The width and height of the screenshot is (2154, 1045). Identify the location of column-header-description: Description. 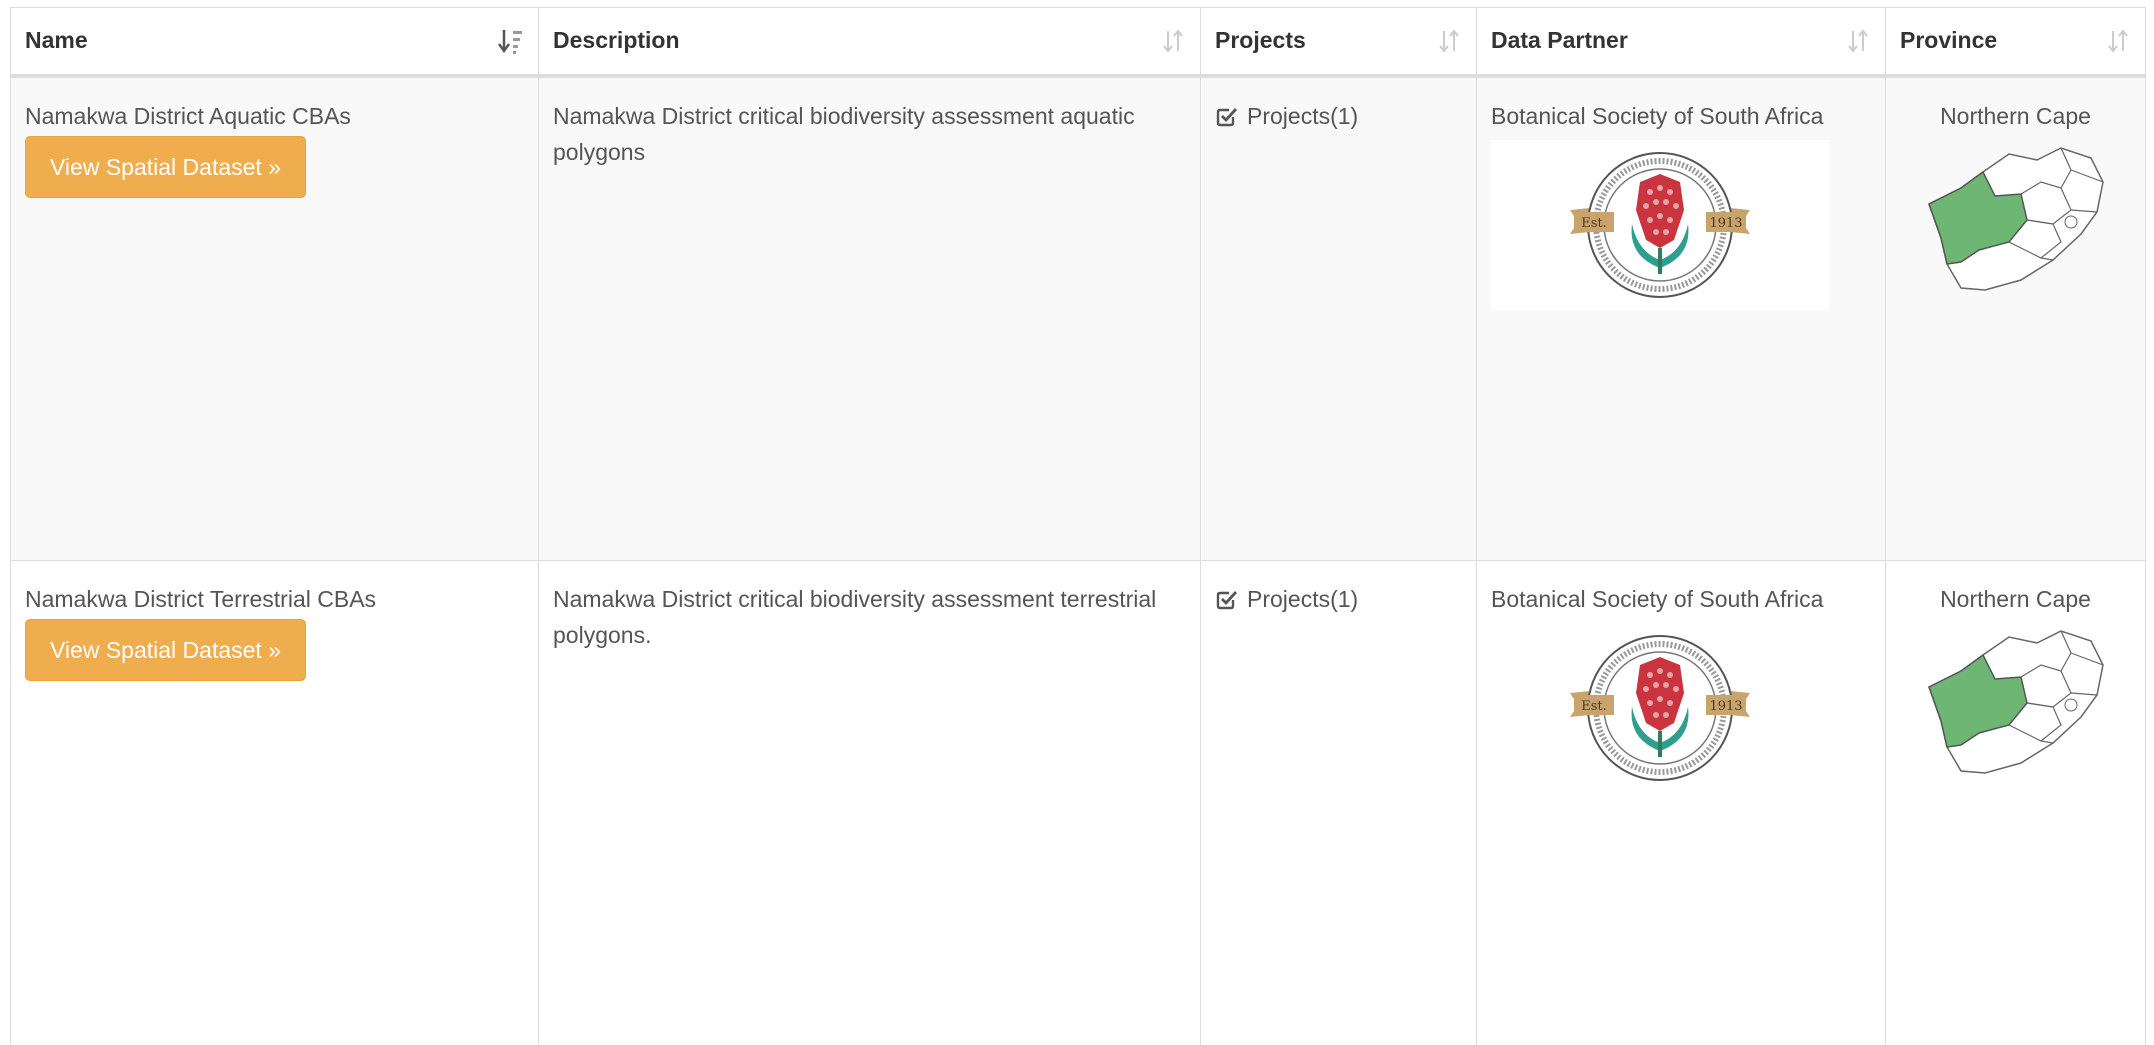
(869, 42).